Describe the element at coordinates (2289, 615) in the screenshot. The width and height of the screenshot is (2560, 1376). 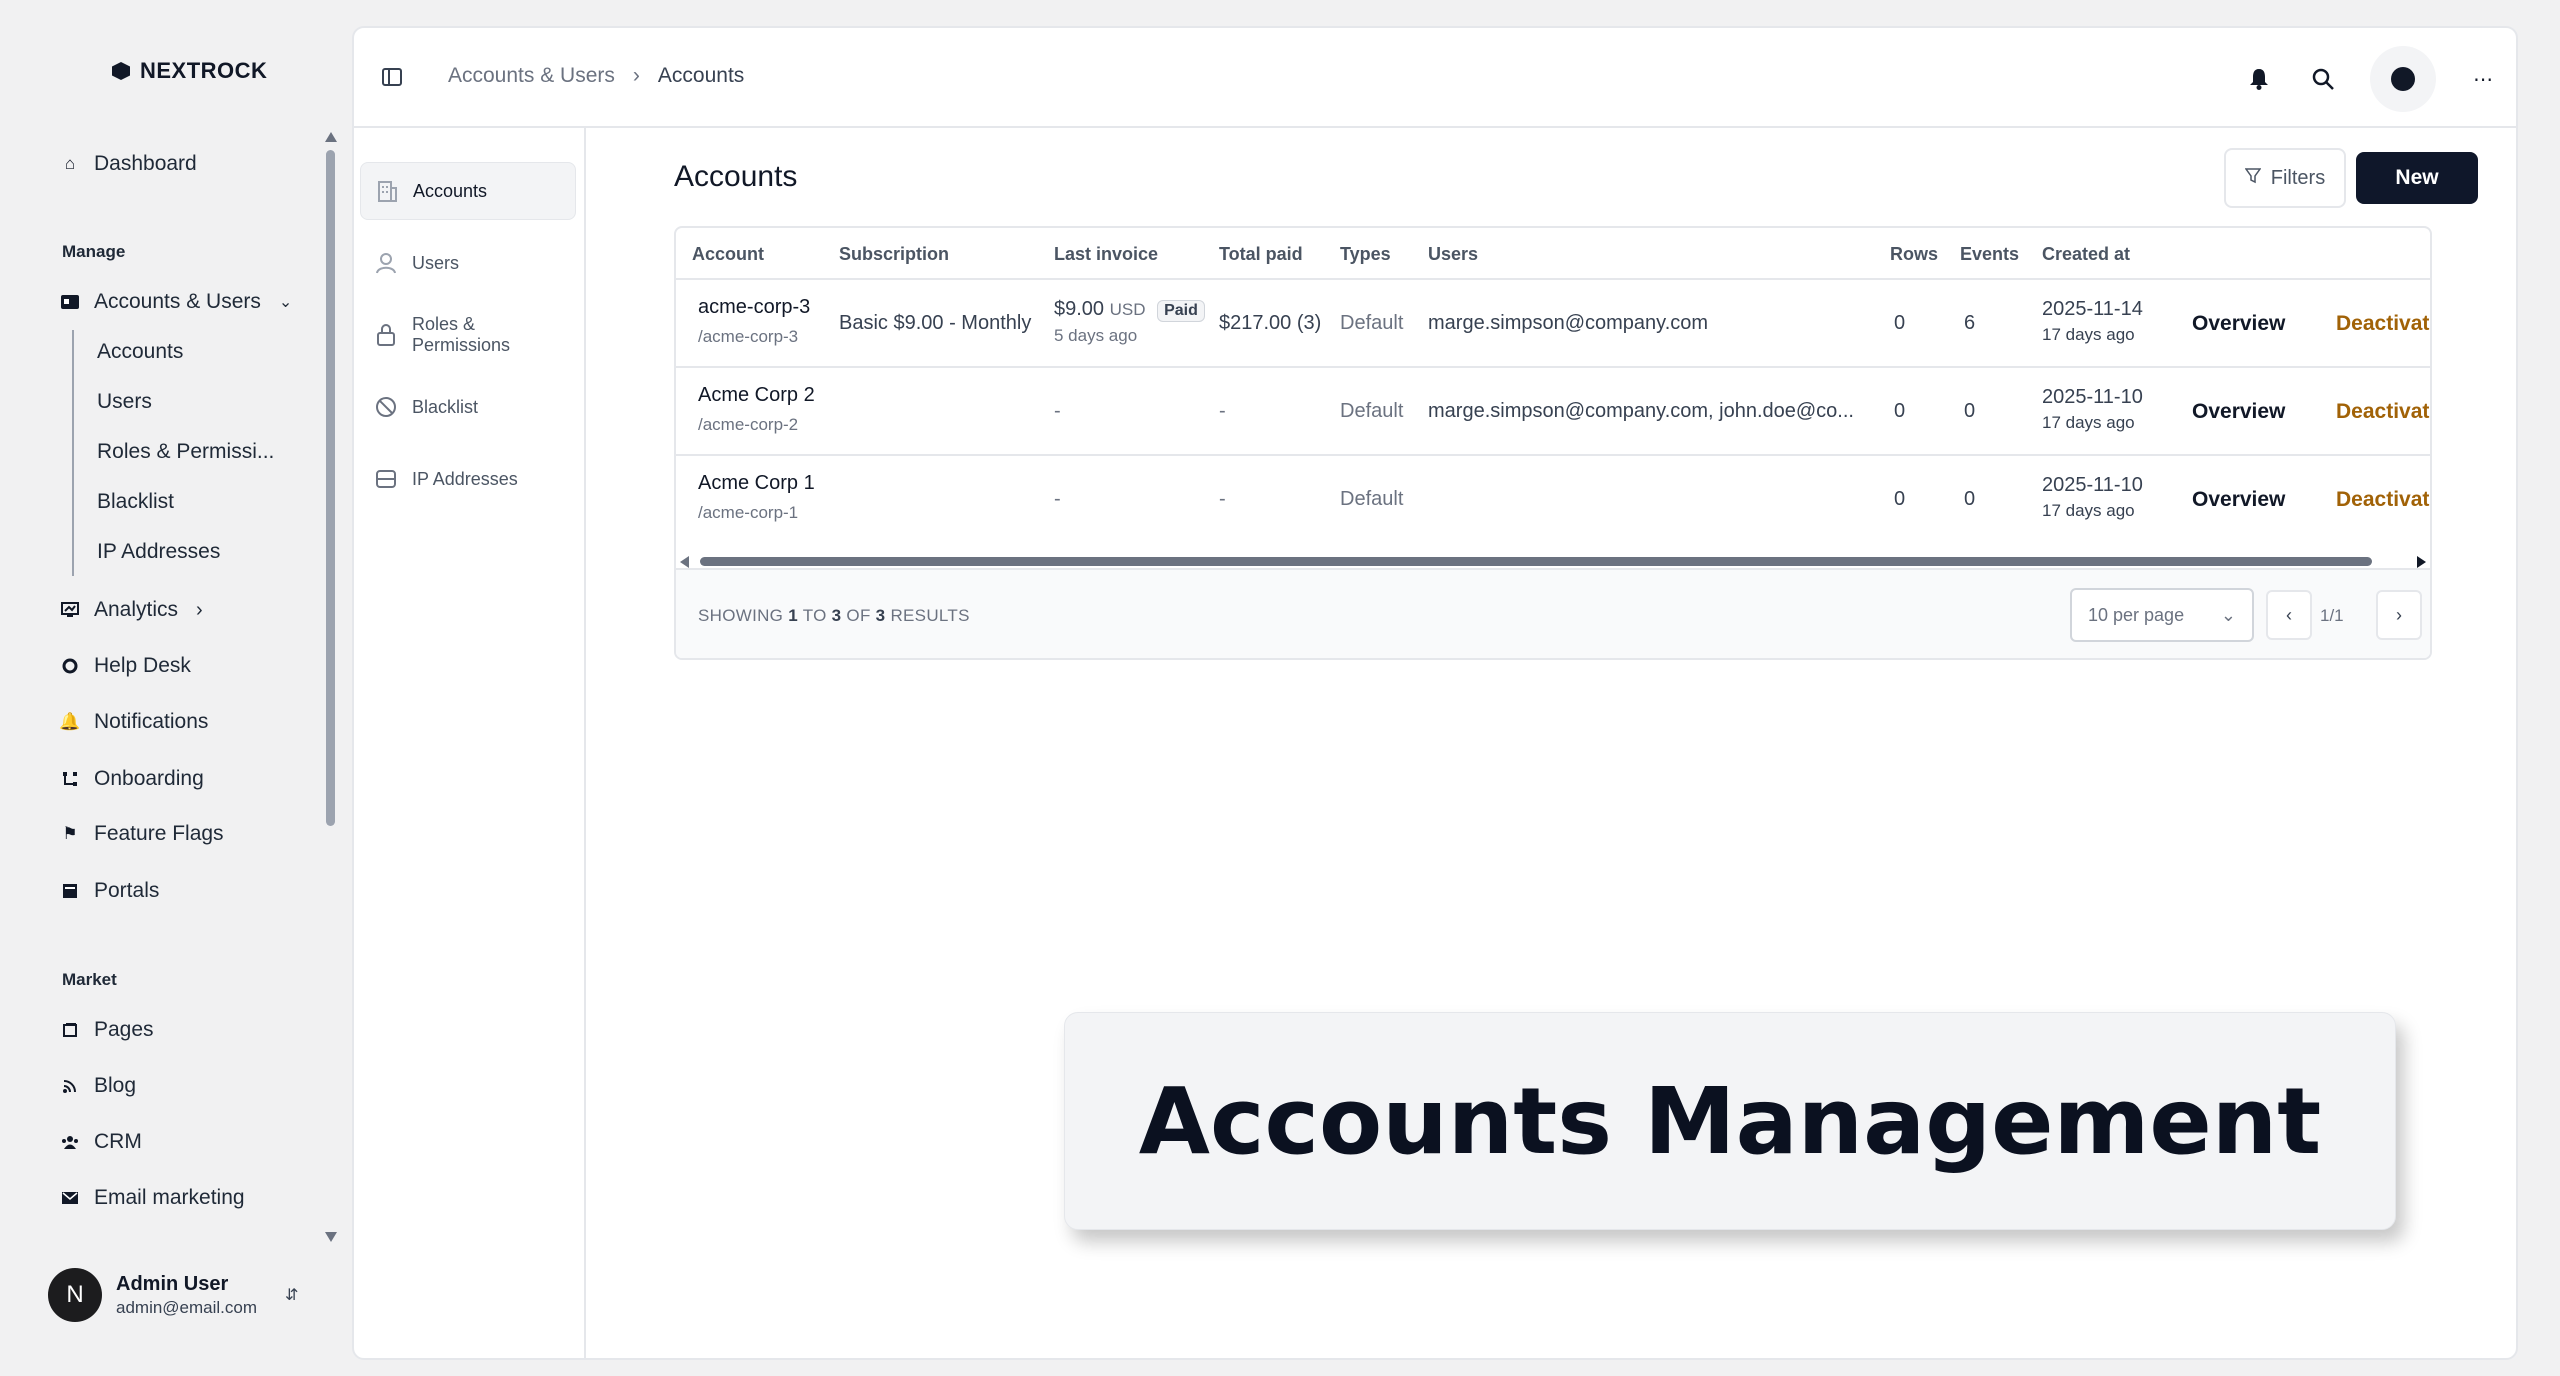
I see `prev-page-button: ‹` at that location.